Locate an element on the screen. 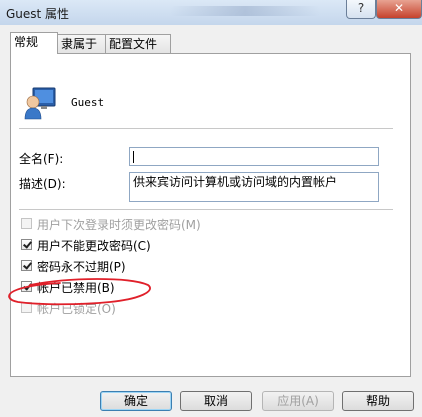 This screenshot has width=422, height=417. window-title: Guest 属性 is located at coordinates (38, 14).